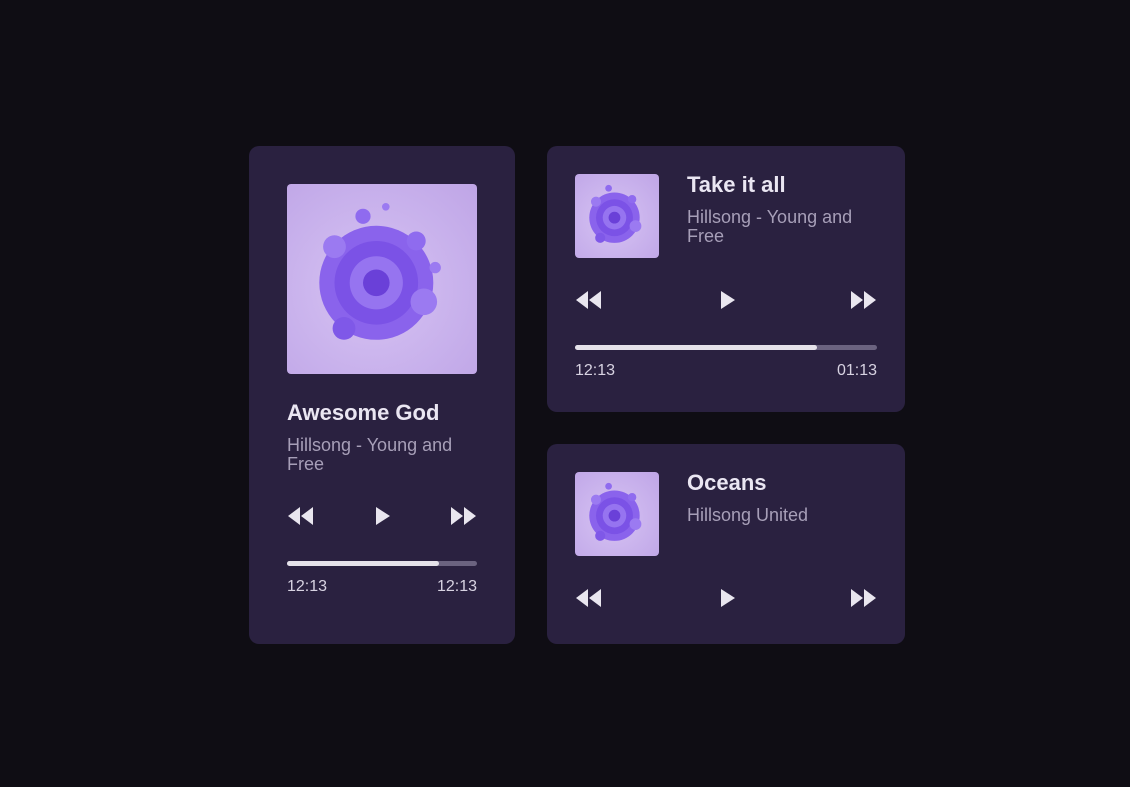 This screenshot has height=787, width=1130. Describe the element at coordinates (726, 544) in the screenshot. I see `player-card-oceans: Oceans Hillsong United` at that location.